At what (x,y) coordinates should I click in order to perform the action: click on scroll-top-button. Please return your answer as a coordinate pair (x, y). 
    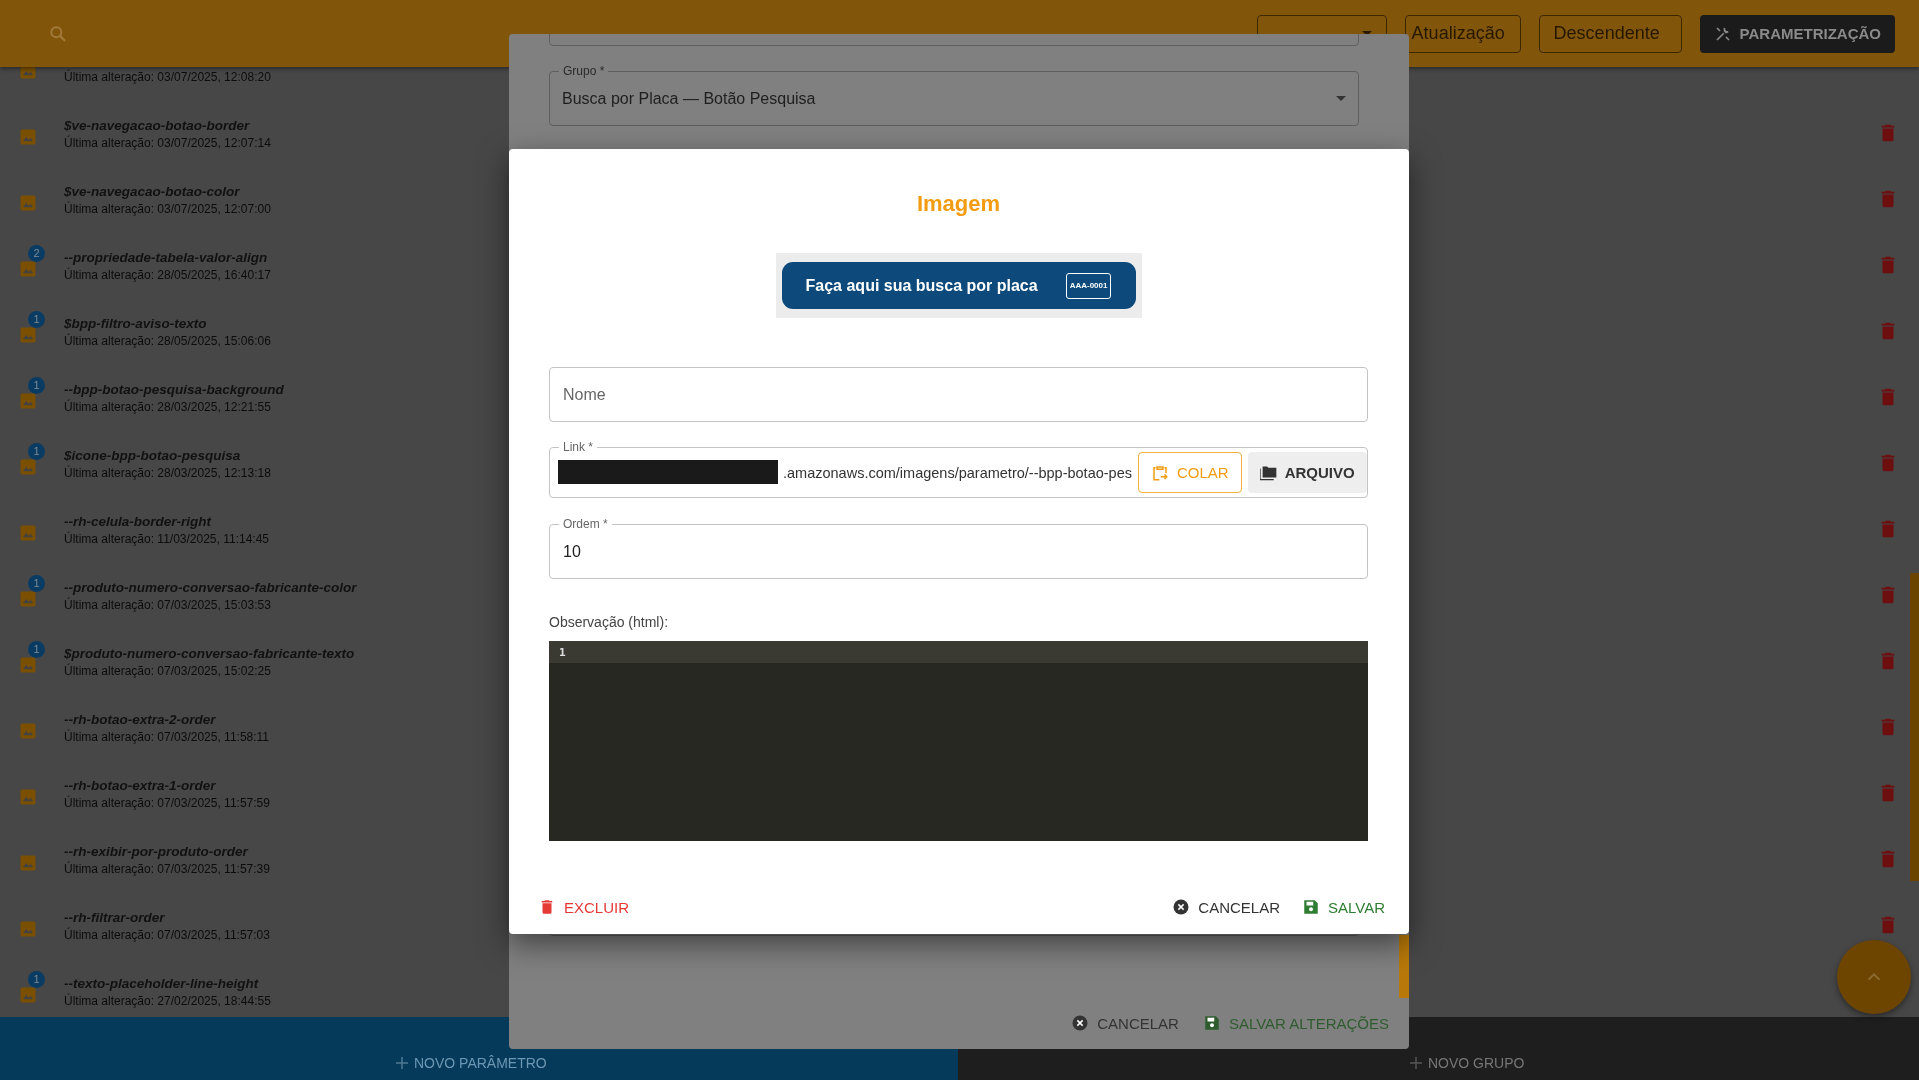
    Looking at the image, I should click on (1874, 977).